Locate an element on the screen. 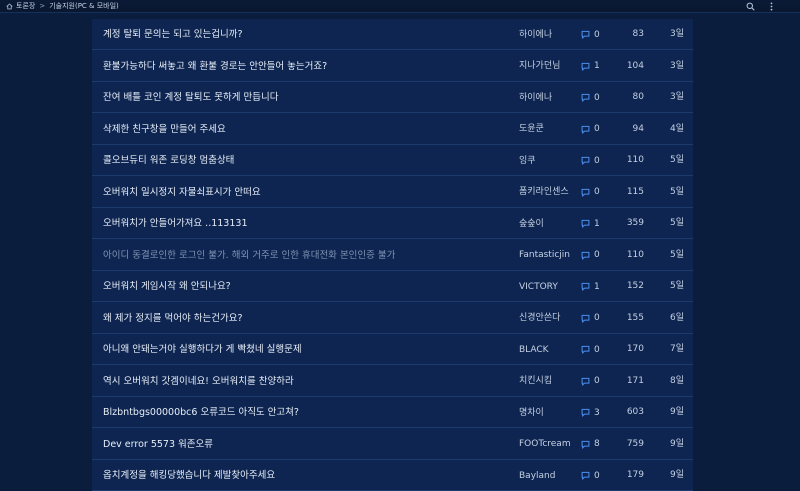 The height and width of the screenshot is (491, 800). comment-count-value: 8 is located at coordinates (597, 444).